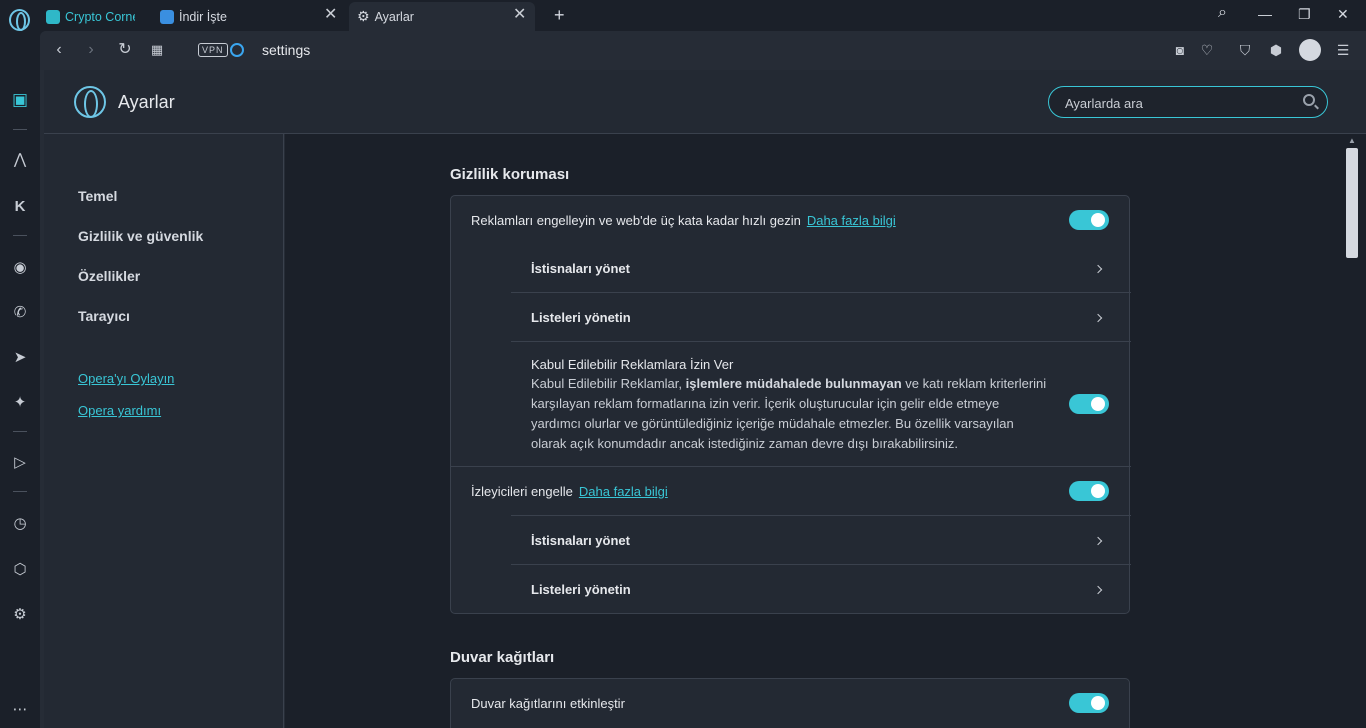 The width and height of the screenshot is (1366, 728). I want to click on tab-indir-iste: İndir İşte, so click(253, 16).